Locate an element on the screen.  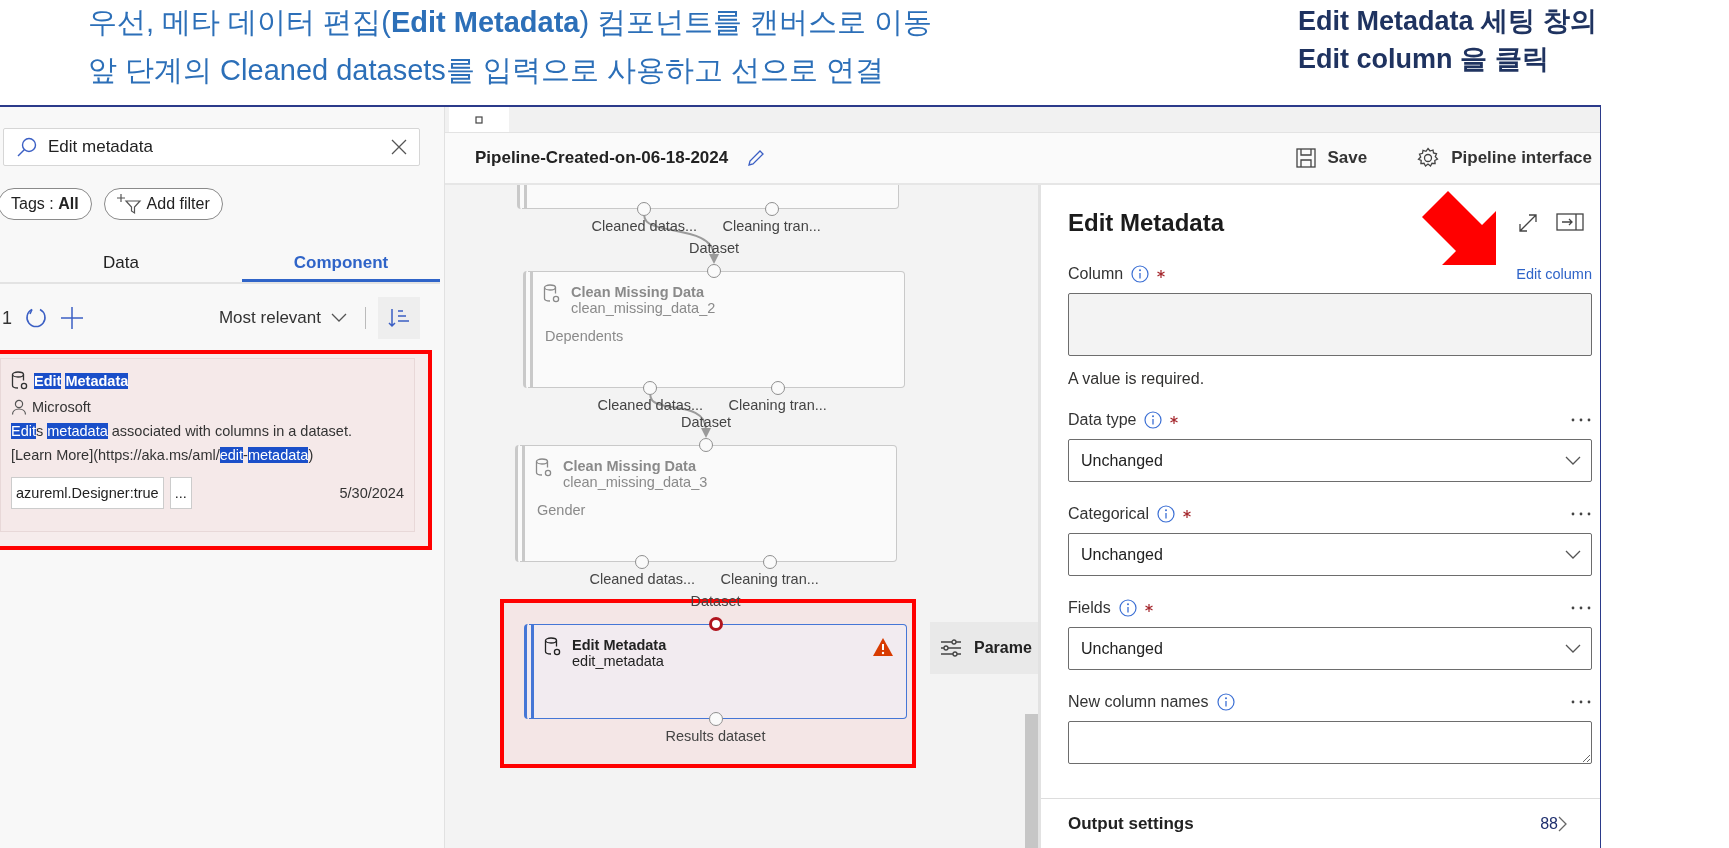
plus-icon is located at coordinates (72, 318).